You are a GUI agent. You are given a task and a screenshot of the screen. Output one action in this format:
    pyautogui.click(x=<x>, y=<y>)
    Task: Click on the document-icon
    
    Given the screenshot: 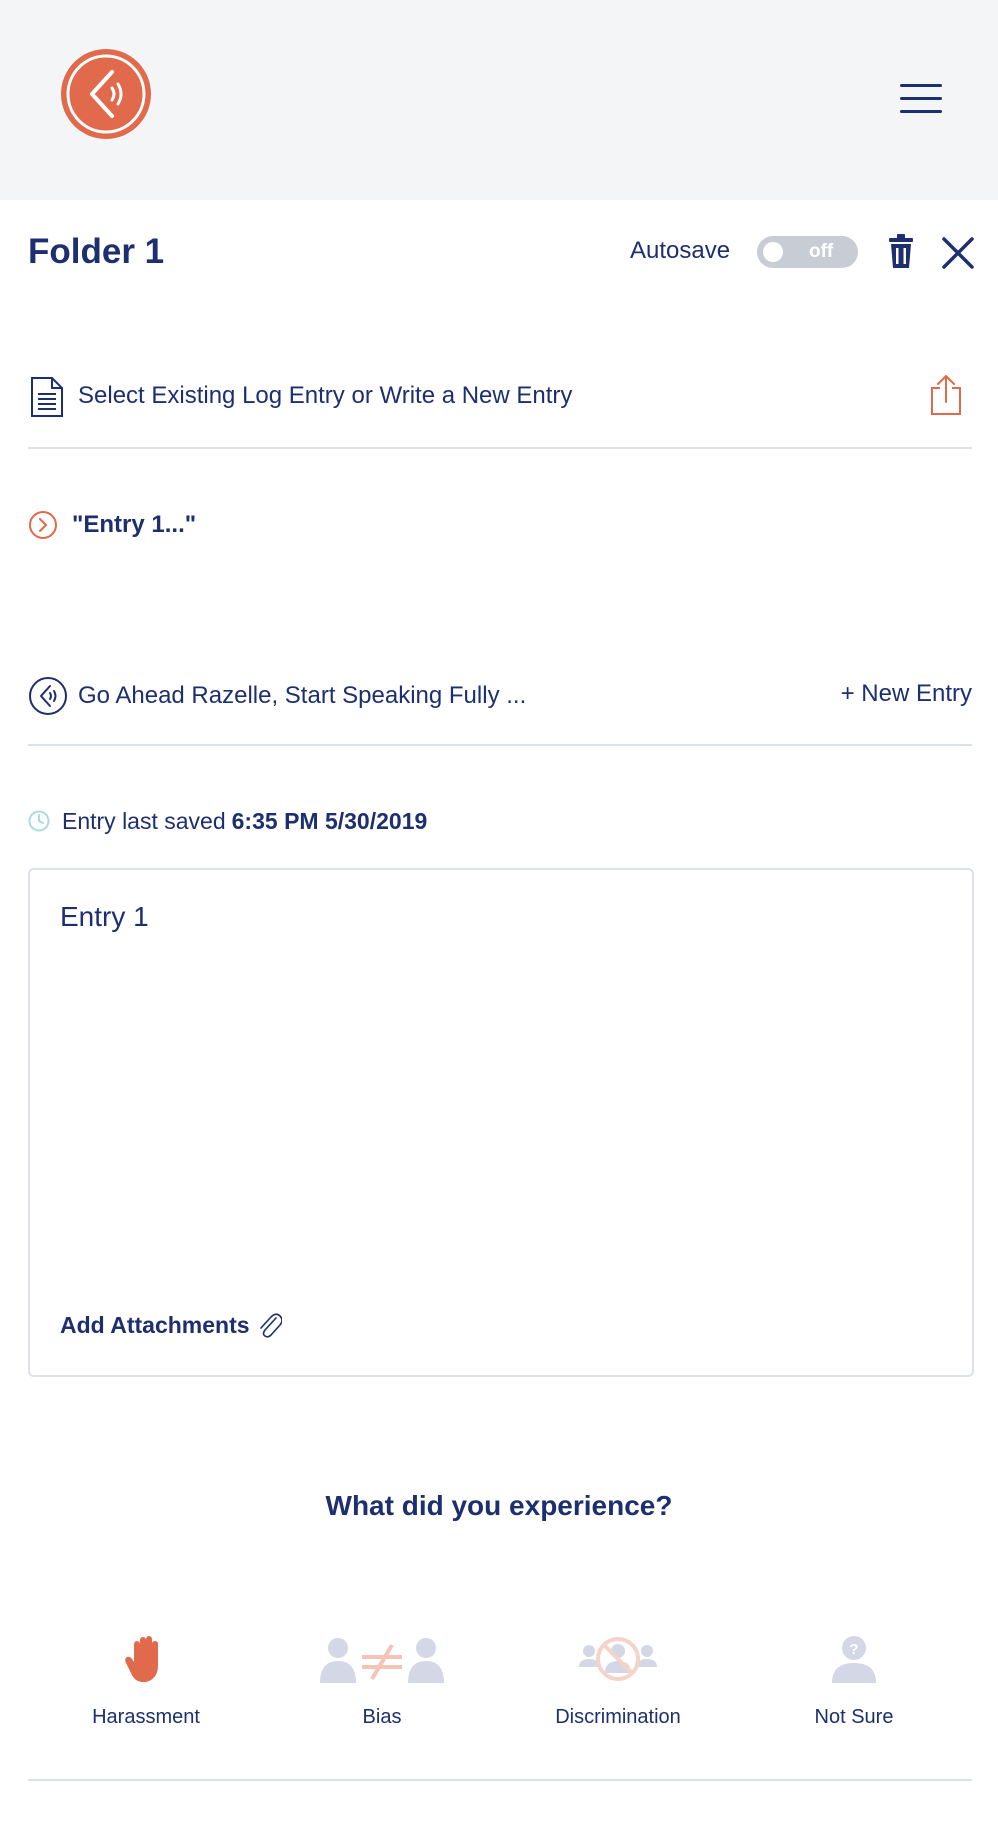 What is the action you would take?
    pyautogui.click(x=47, y=397)
    